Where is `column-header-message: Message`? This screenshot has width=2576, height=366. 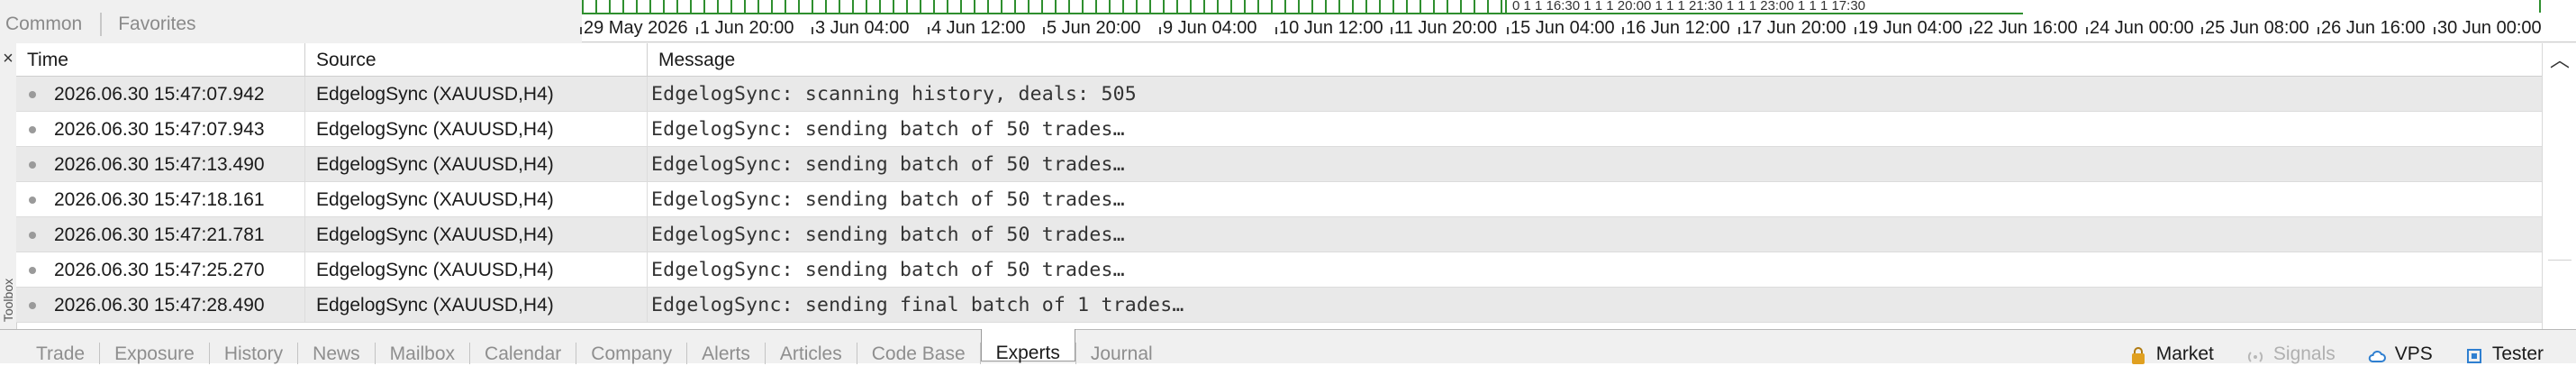 column-header-message: Message is located at coordinates (1594, 59).